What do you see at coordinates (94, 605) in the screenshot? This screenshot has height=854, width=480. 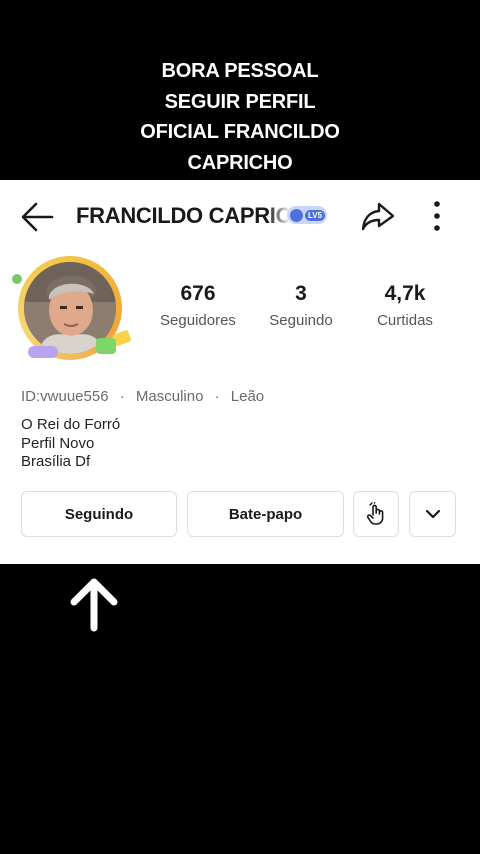 I see `arrow-up-icon` at bounding box center [94, 605].